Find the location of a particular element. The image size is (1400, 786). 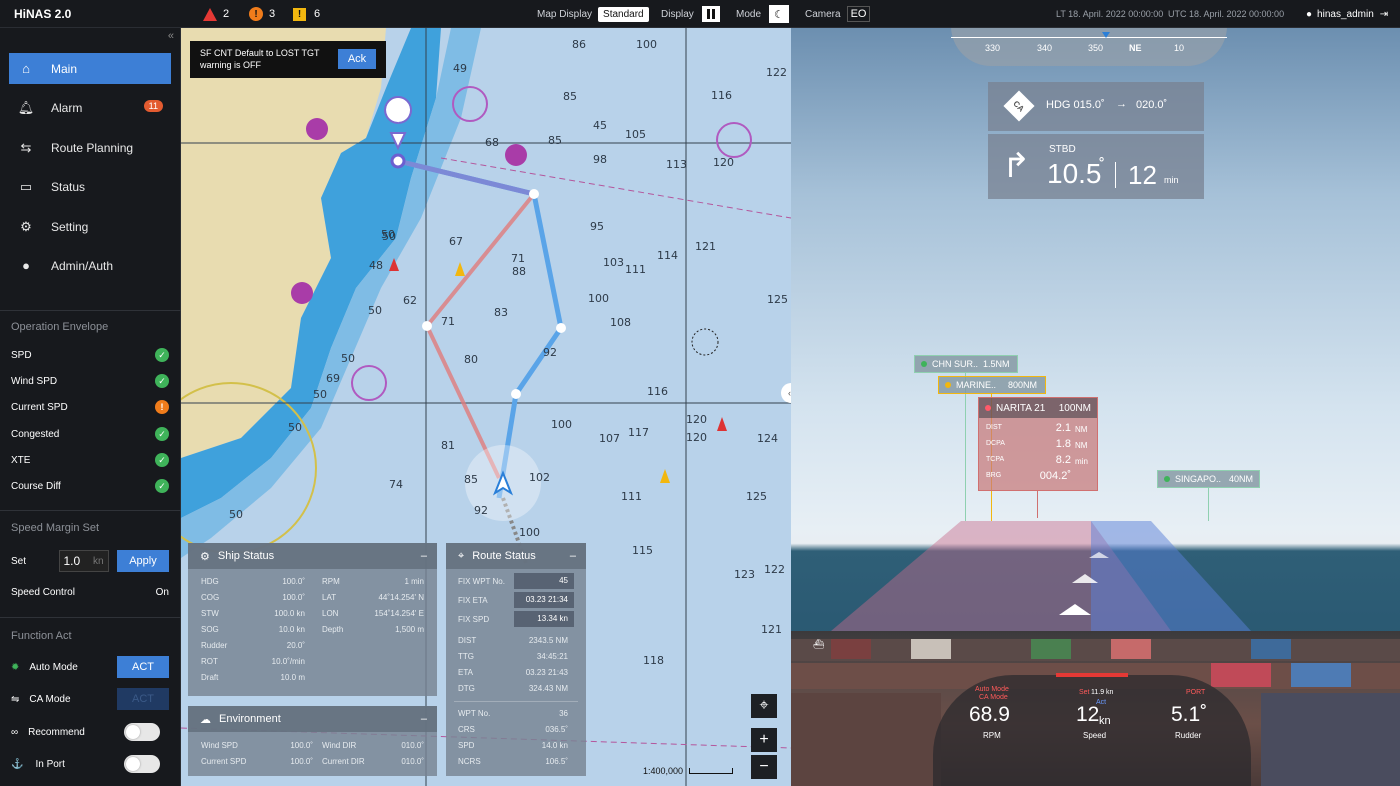

warning-icon: ! is located at coordinates (162, 407).